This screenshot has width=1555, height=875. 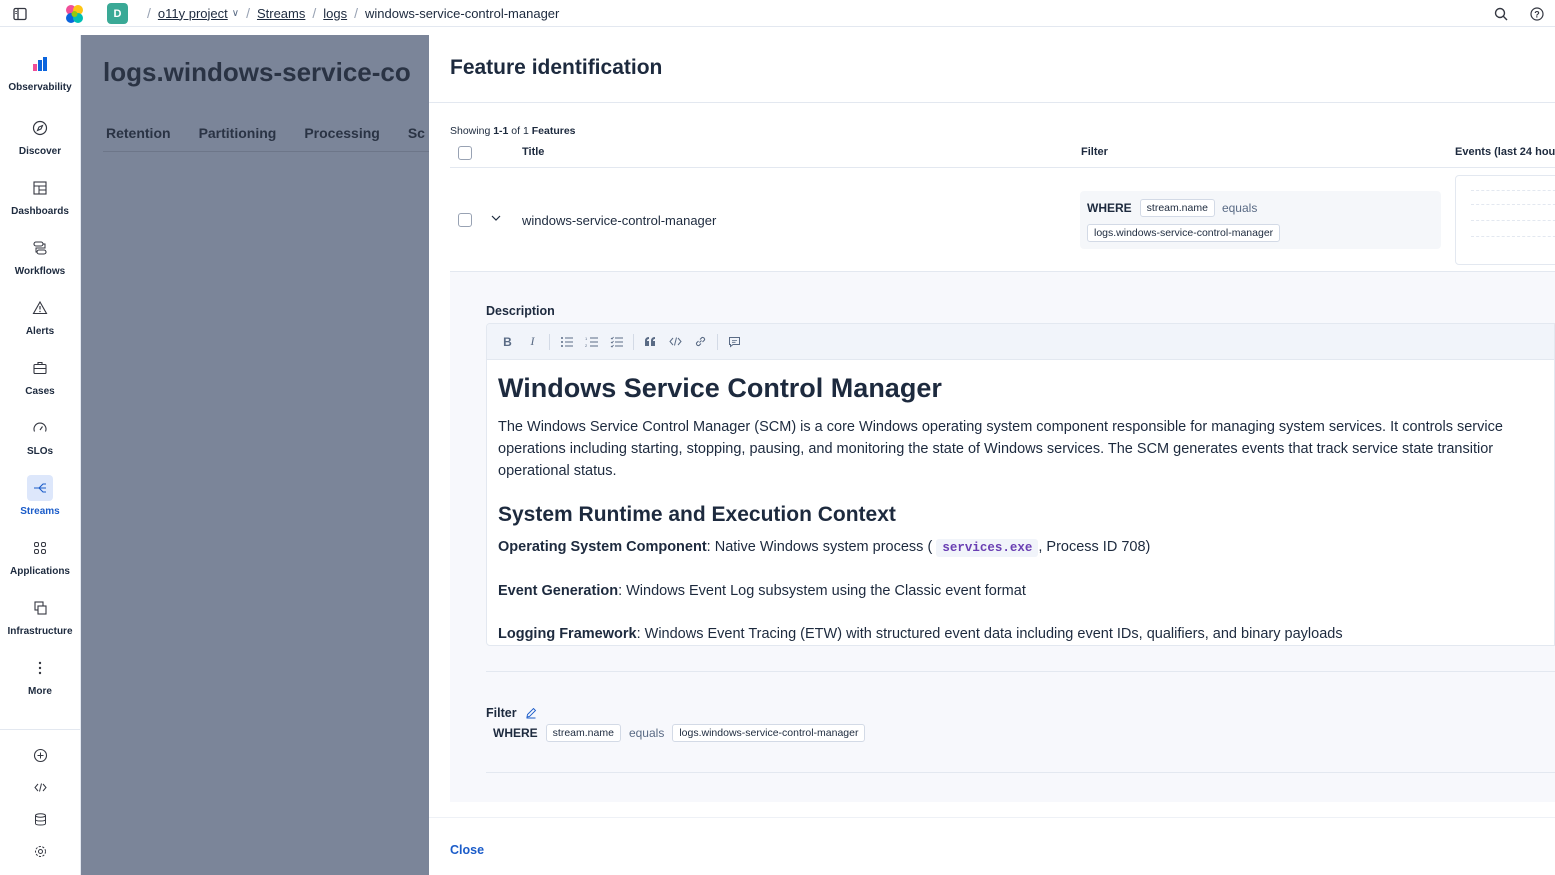 What do you see at coordinates (238, 133) in the screenshot?
I see `tab-partitioning: Partitioning` at bounding box center [238, 133].